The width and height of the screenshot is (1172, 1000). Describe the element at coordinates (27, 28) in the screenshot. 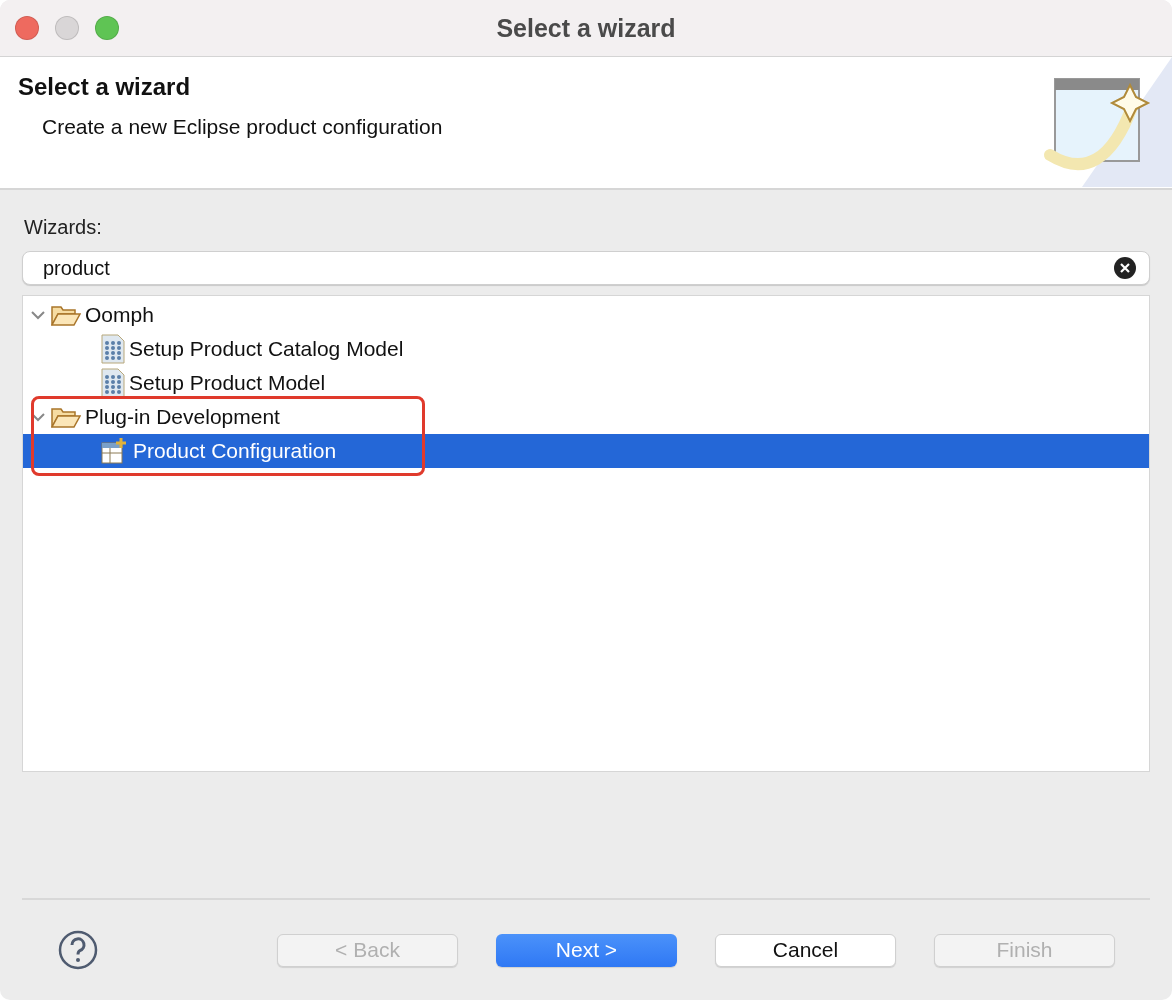

I see `close-button` at that location.